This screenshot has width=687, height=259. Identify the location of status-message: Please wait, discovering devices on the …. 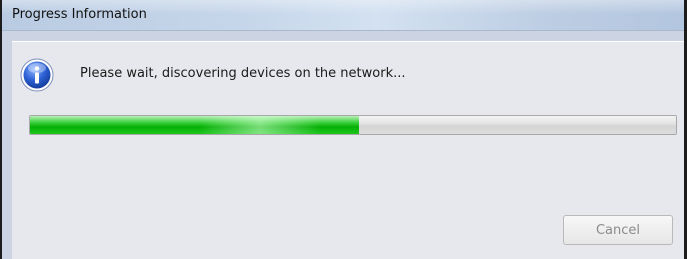
(243, 73).